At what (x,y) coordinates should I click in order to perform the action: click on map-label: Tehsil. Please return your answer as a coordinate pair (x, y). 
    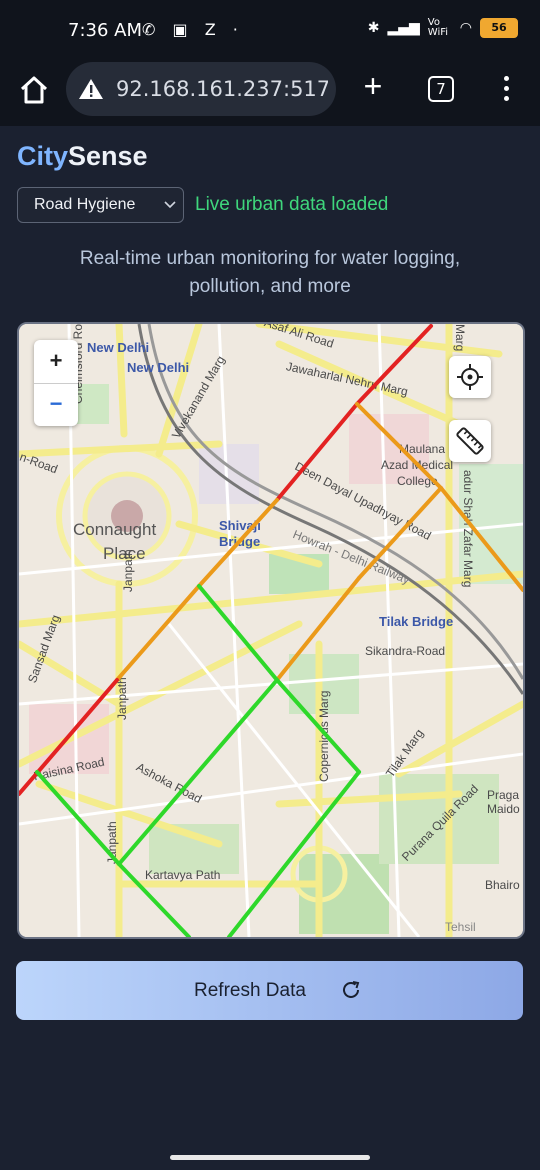
    Looking at the image, I should click on (460, 927).